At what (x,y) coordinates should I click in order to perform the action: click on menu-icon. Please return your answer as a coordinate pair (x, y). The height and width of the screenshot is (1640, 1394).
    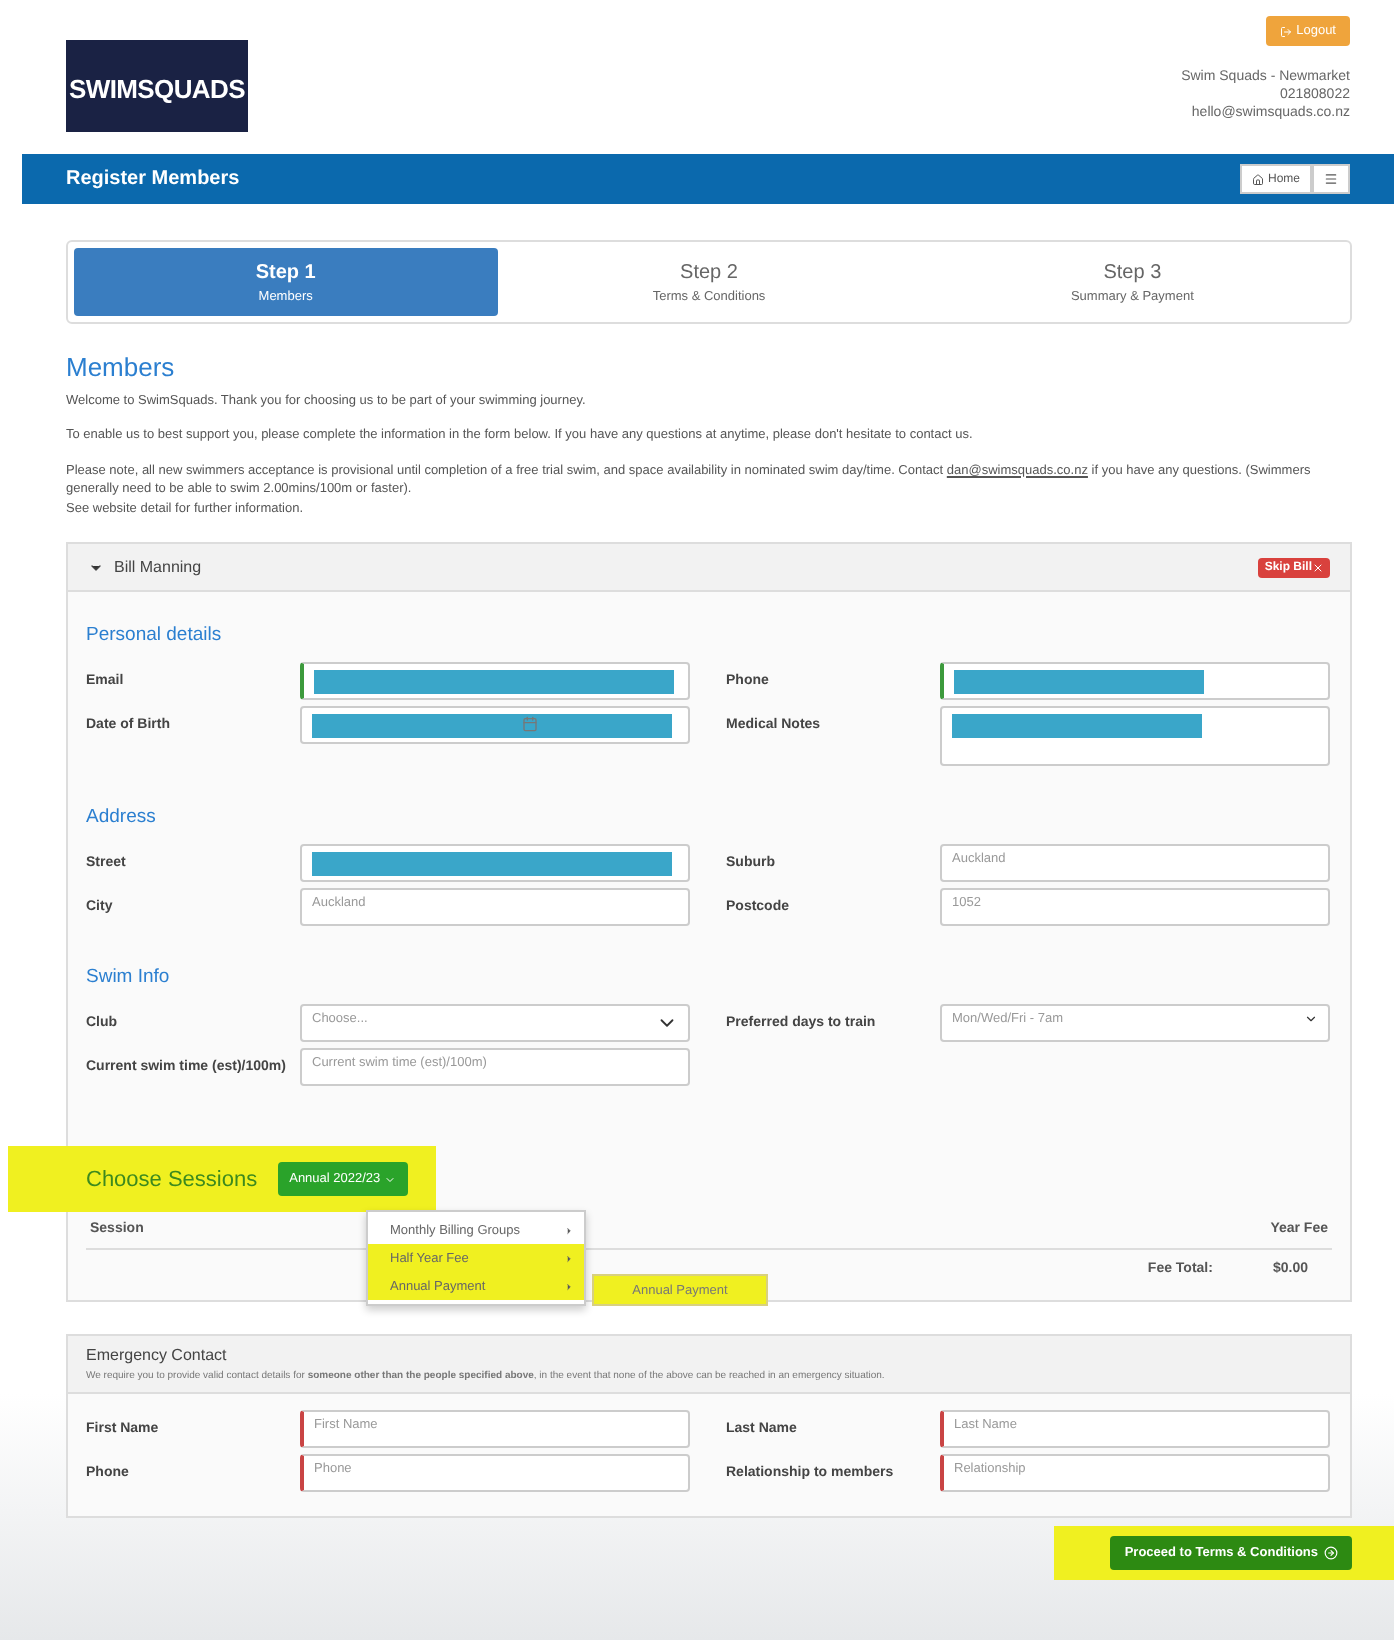
    Looking at the image, I should click on (1331, 179).